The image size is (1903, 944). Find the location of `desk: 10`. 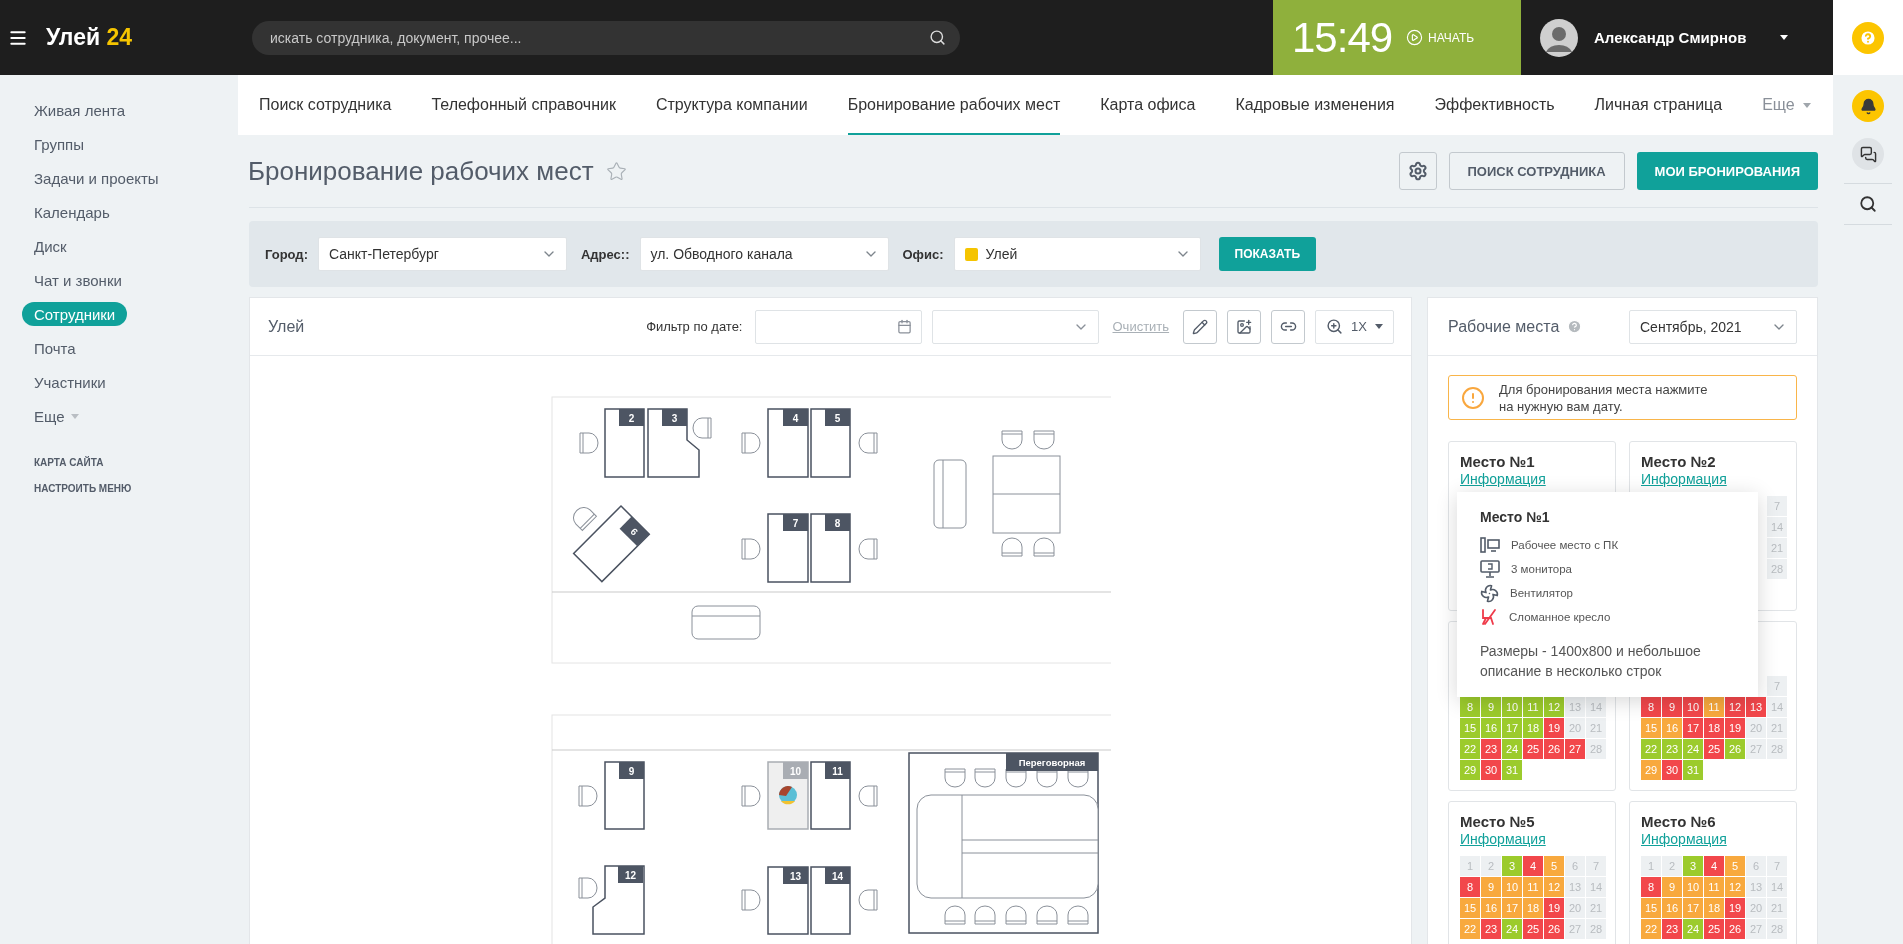

desk: 10 is located at coordinates (788, 795).